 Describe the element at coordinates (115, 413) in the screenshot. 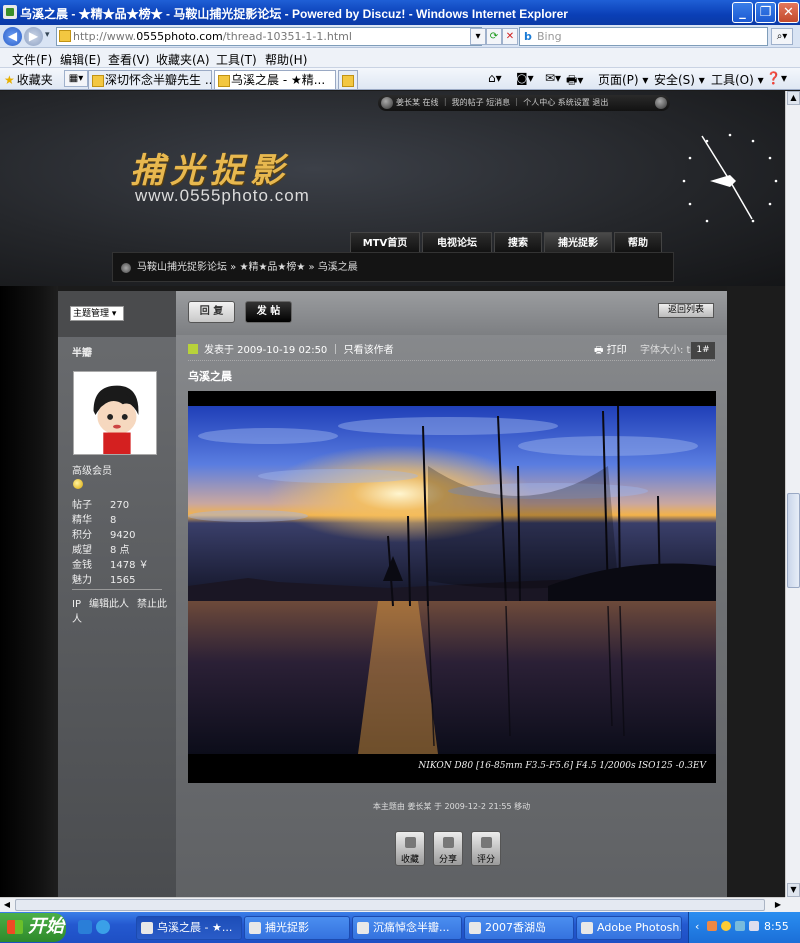

I see `avatar` at that location.